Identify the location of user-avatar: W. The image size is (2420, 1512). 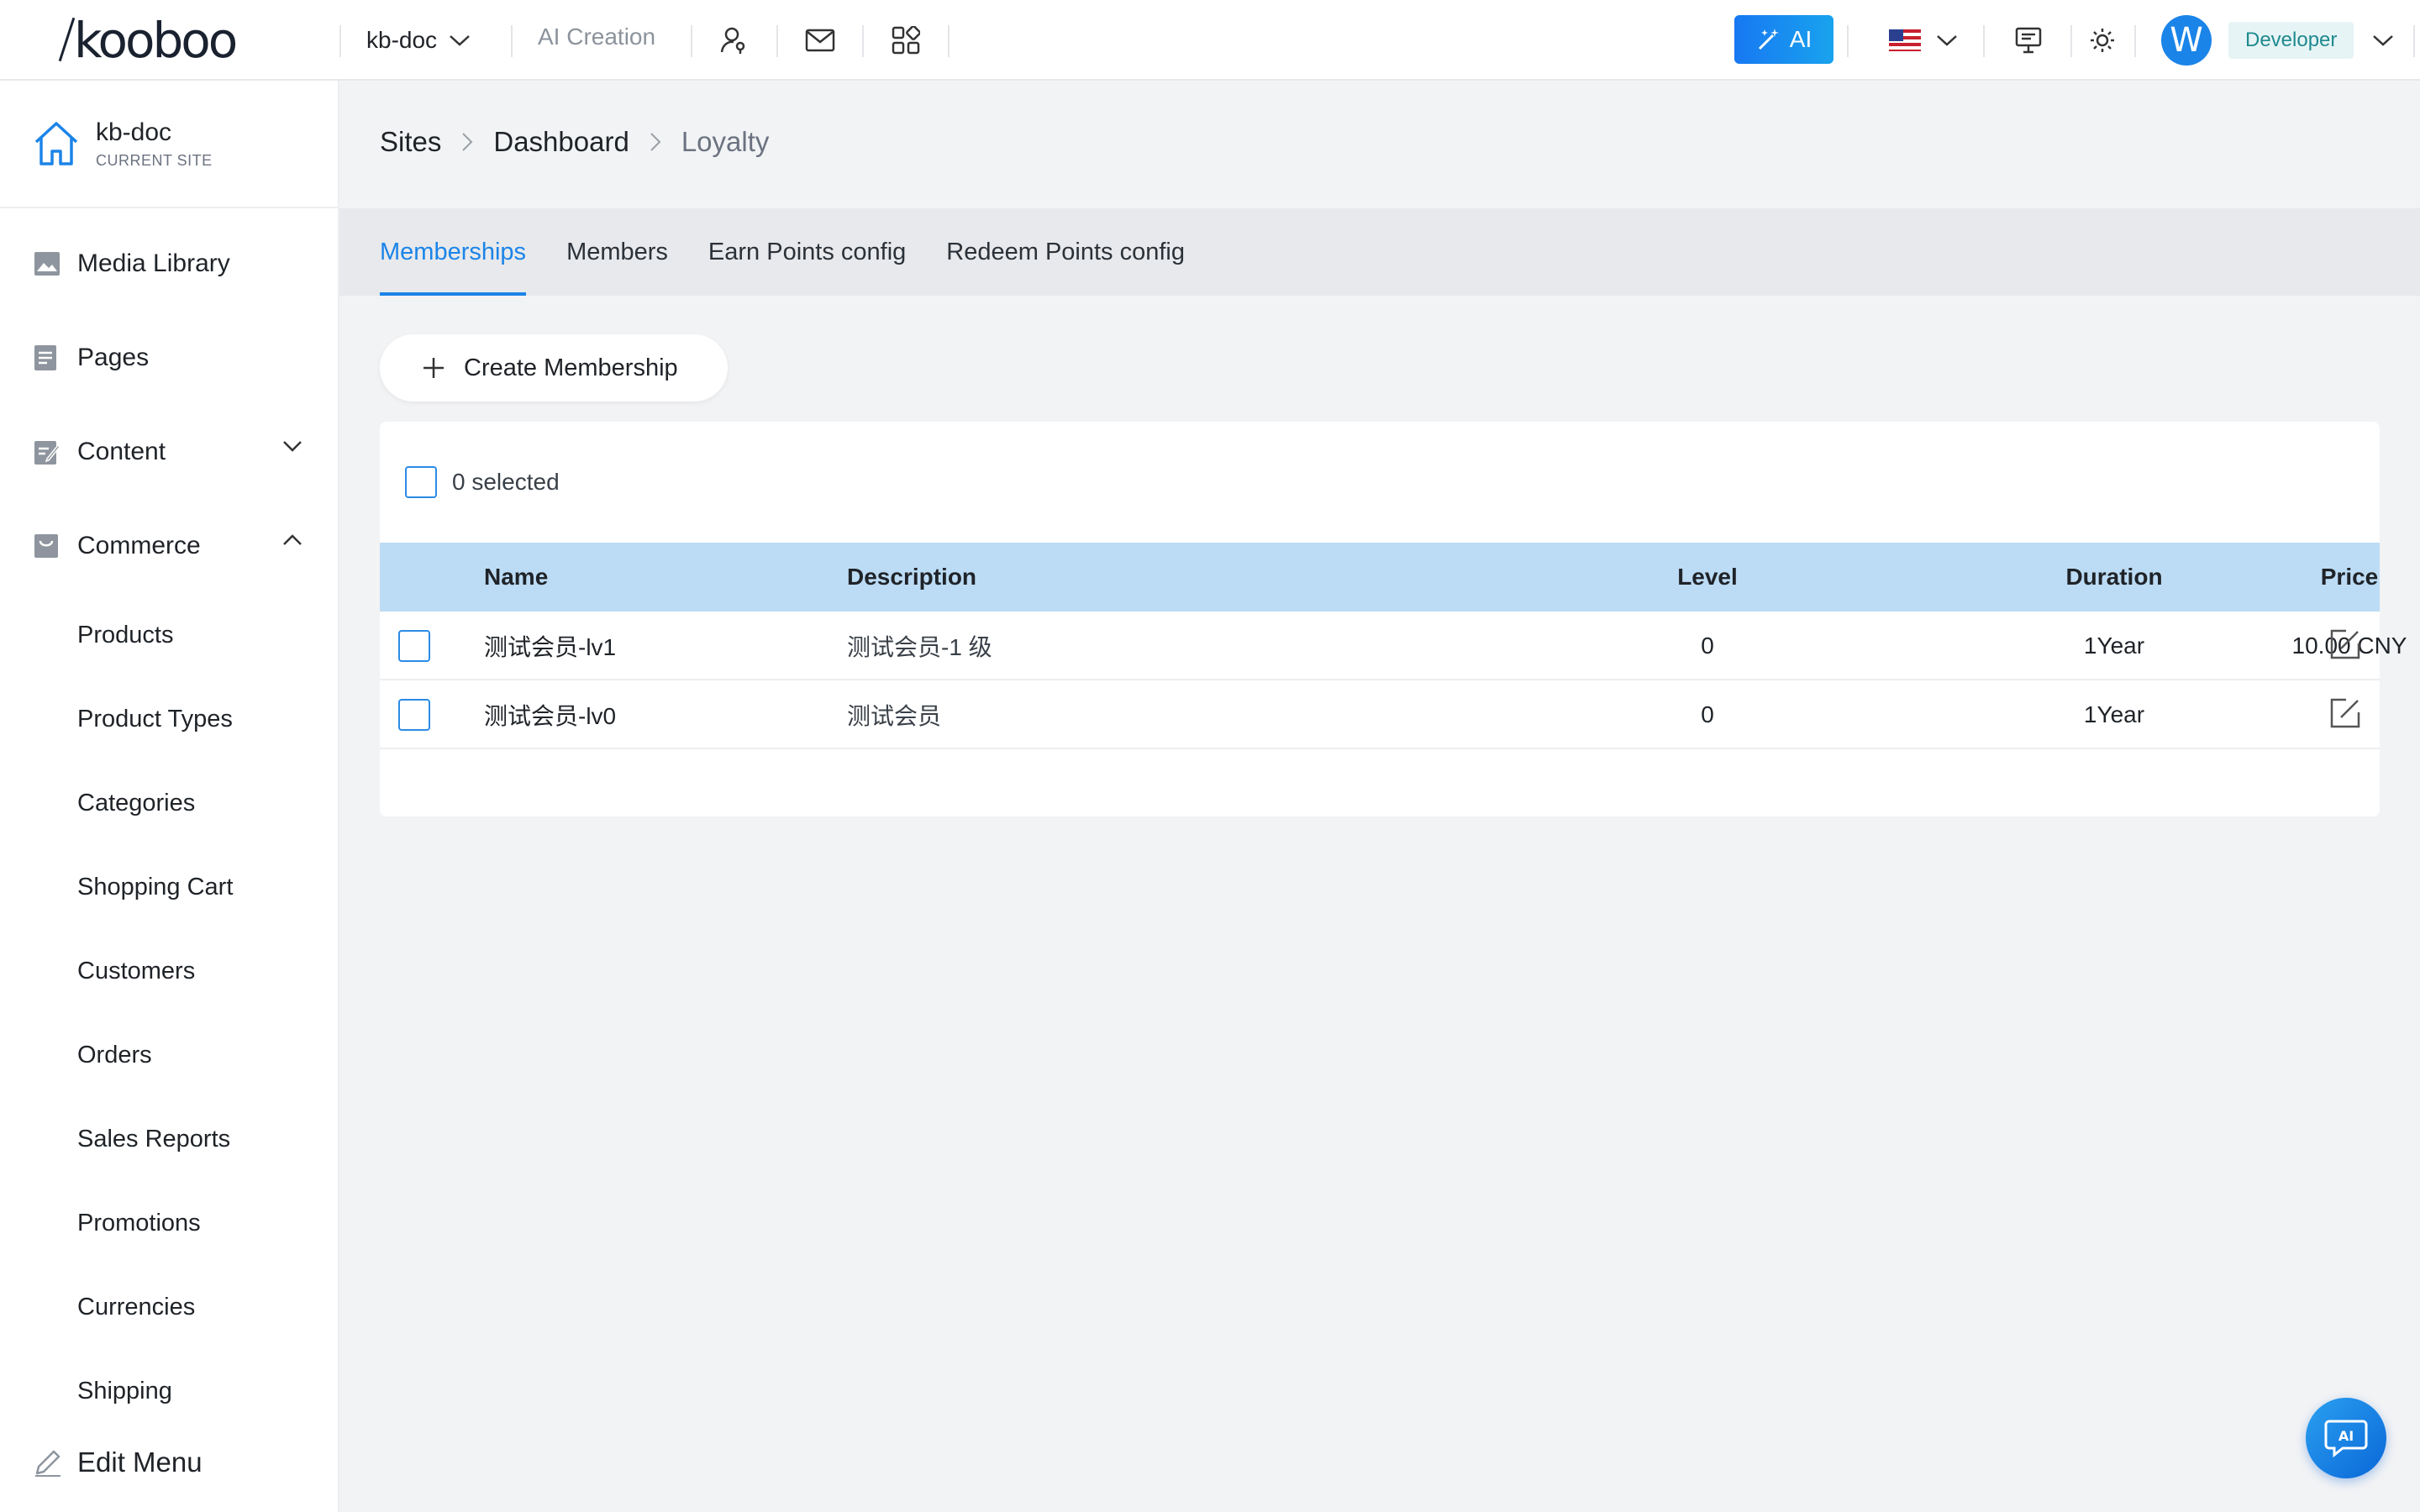
(2186, 40).